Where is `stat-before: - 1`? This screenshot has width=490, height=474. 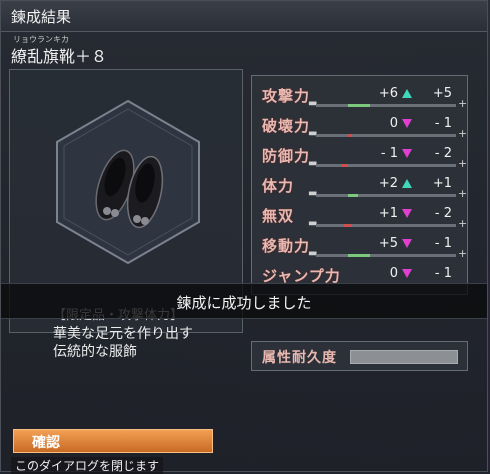
stat-before: - 1 is located at coordinates (389, 153).